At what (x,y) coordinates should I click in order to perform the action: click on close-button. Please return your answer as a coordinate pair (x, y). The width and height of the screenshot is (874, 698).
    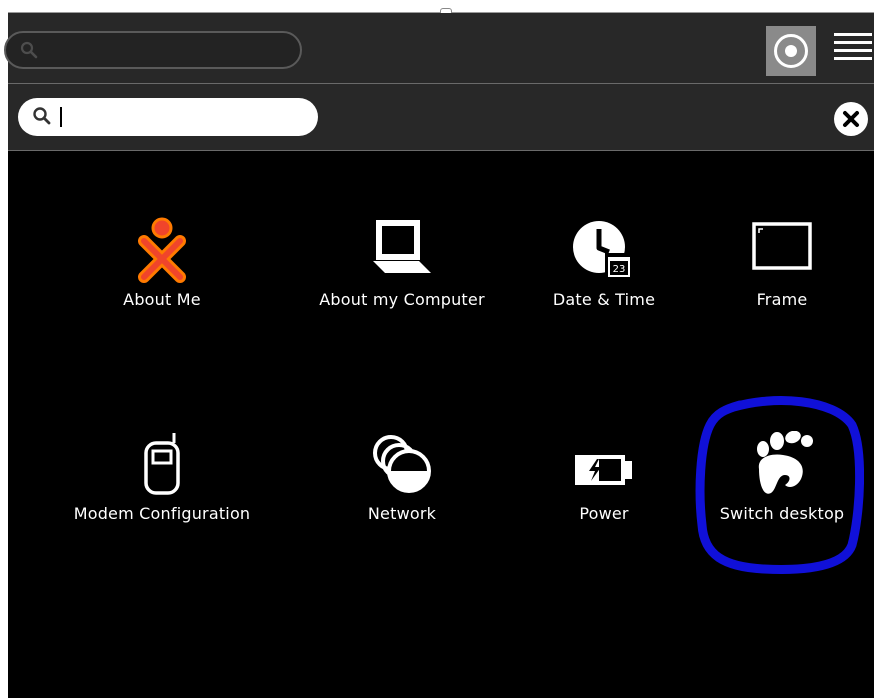
    Looking at the image, I should click on (851, 119).